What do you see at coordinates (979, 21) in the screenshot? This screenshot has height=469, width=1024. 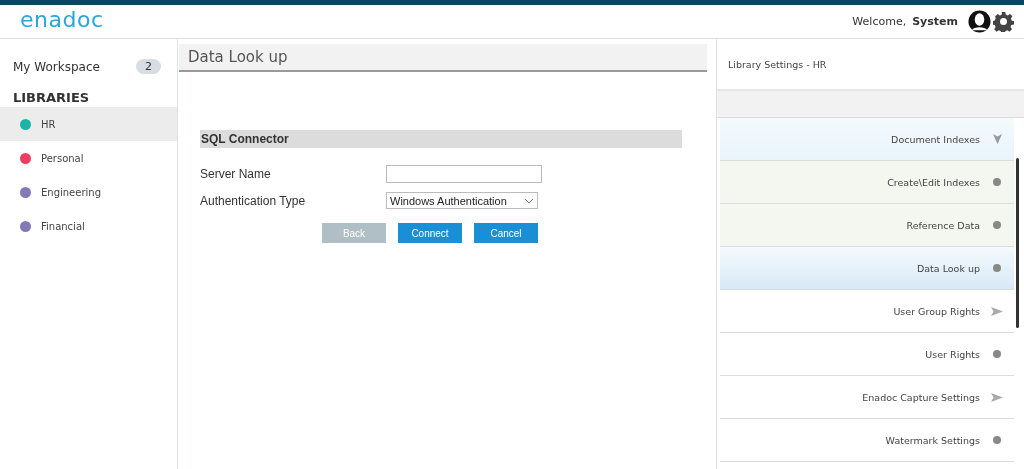 I see `avatar-icon` at bounding box center [979, 21].